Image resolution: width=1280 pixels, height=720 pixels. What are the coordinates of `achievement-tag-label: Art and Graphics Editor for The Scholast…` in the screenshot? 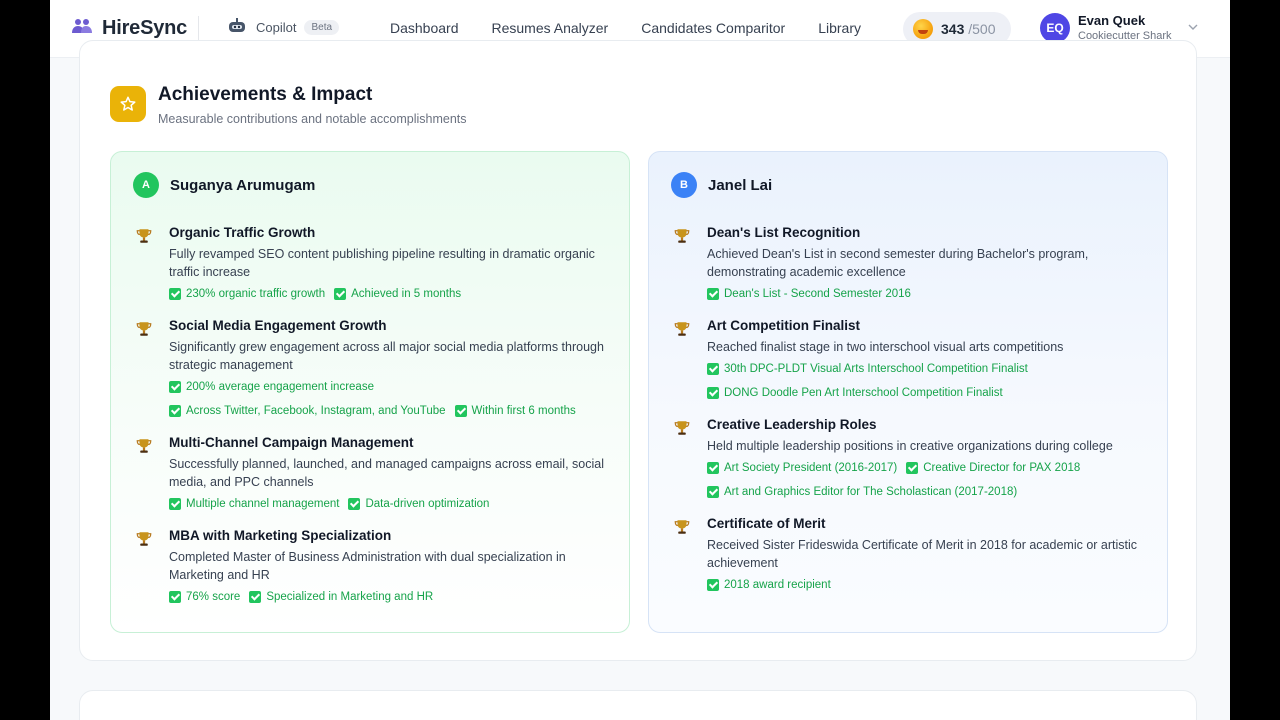 It's located at (871, 492).